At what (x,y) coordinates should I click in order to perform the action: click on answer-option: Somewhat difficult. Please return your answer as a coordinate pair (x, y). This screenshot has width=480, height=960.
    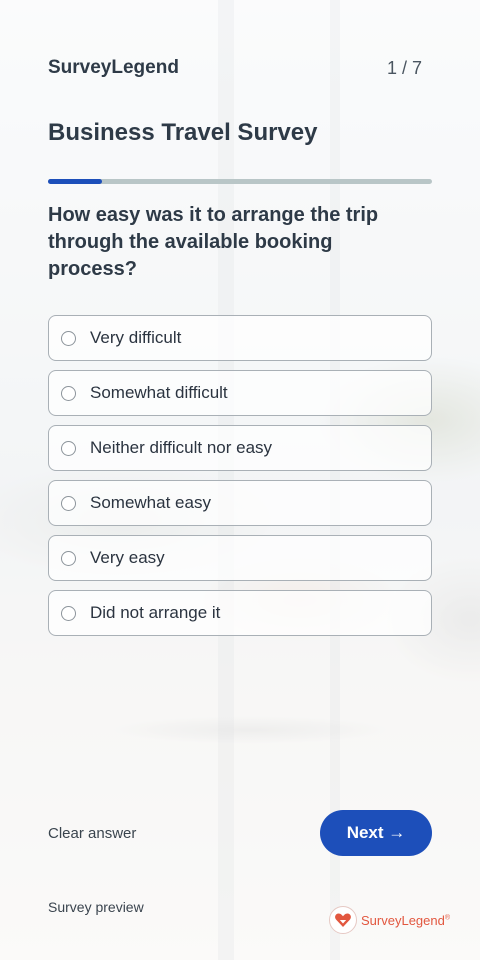
    Looking at the image, I should click on (240, 393).